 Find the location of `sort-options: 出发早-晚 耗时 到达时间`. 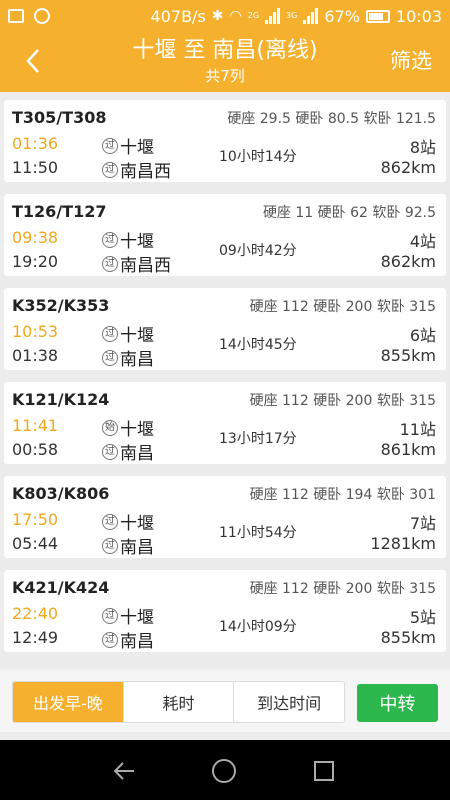

sort-options: 出发早-晚 耗时 到达时间 is located at coordinates (178, 702).